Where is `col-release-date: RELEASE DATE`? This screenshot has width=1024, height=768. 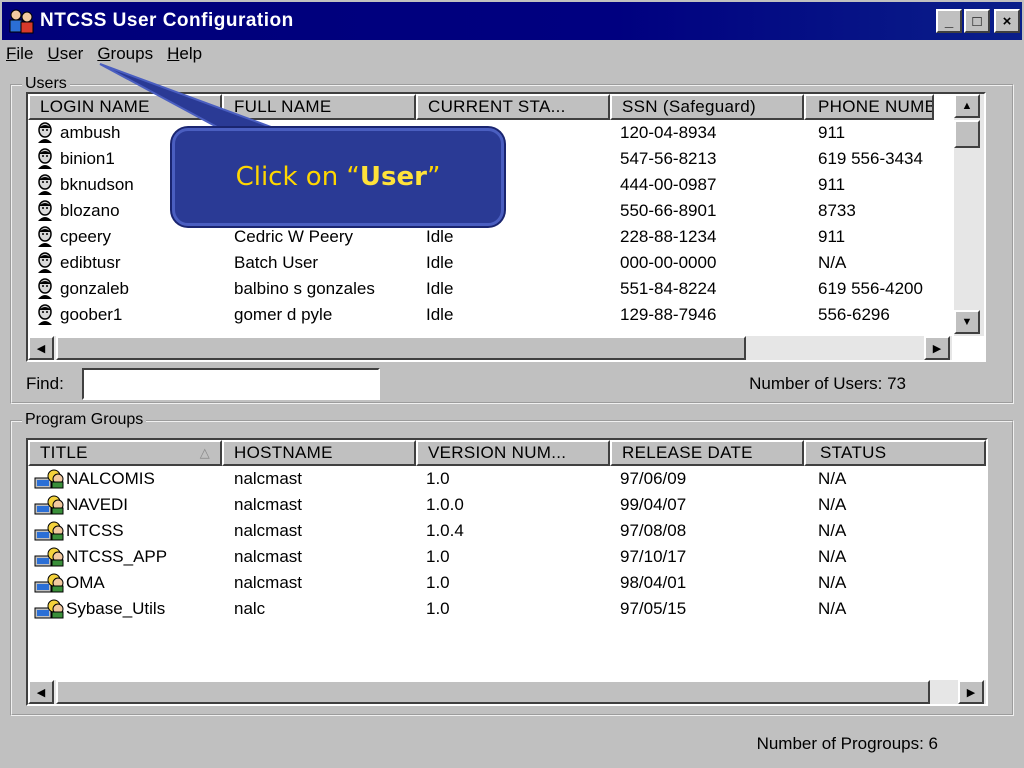 col-release-date: RELEASE DATE is located at coordinates (707, 453).